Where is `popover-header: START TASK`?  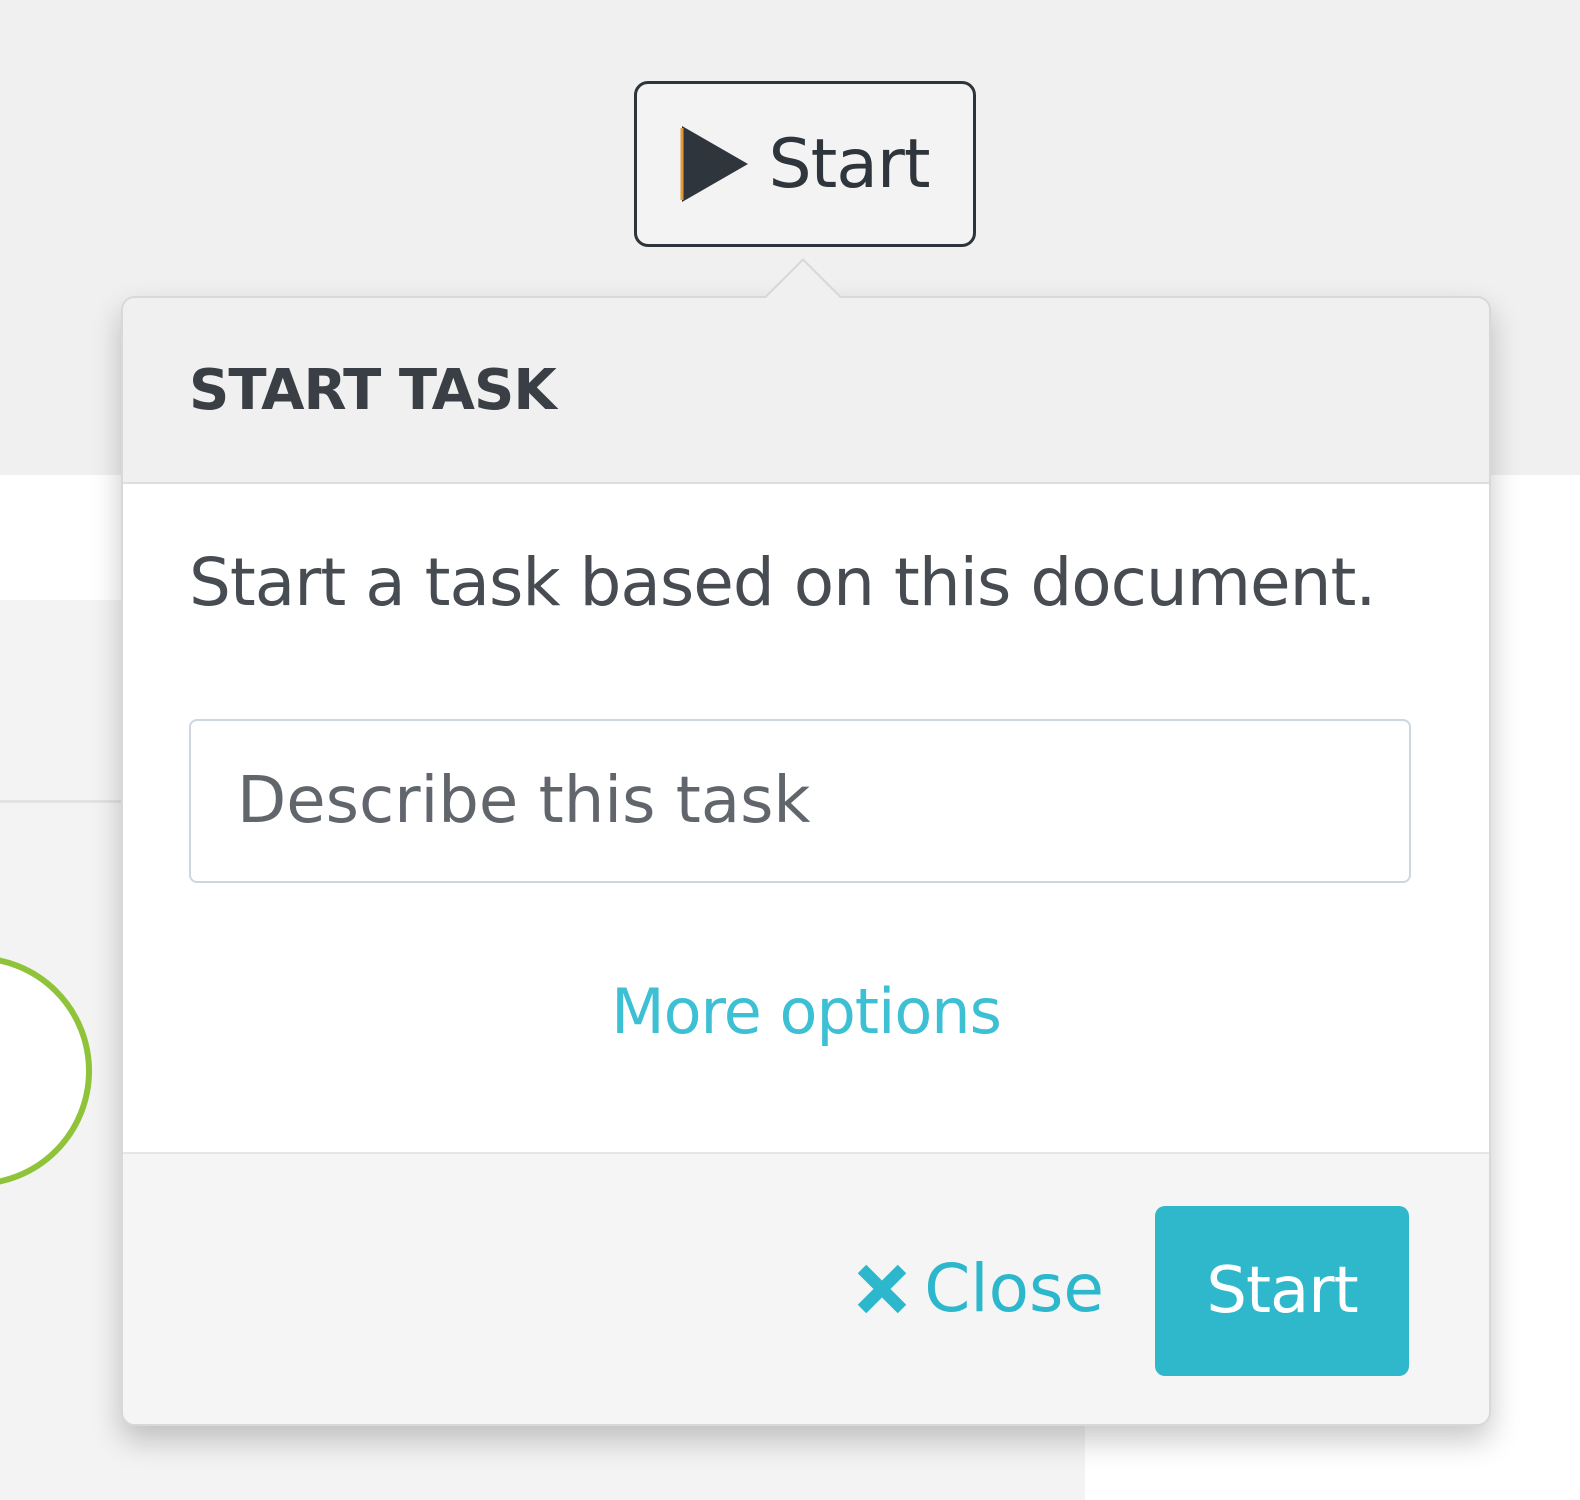 popover-header: START TASK is located at coordinates (806, 391).